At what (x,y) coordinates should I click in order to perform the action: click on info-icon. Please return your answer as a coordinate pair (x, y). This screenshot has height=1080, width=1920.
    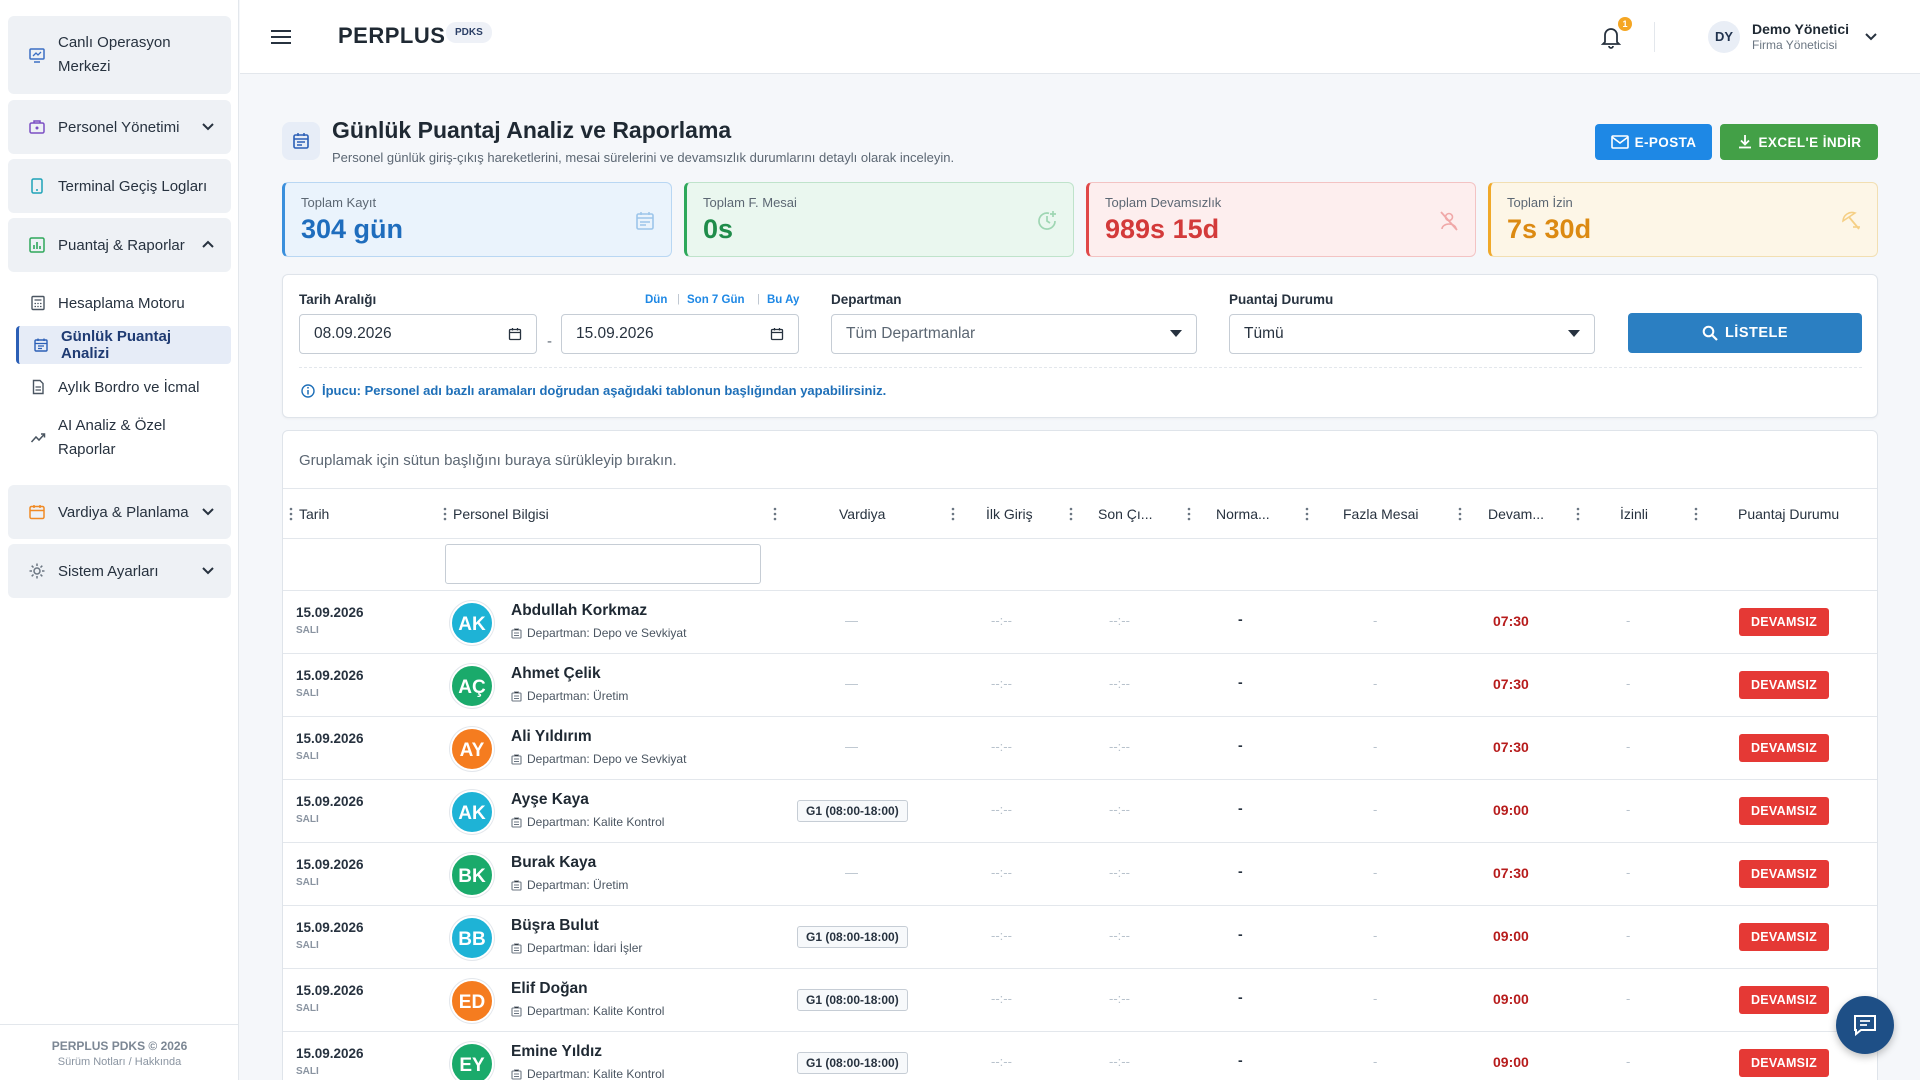
    Looking at the image, I should click on (308, 390).